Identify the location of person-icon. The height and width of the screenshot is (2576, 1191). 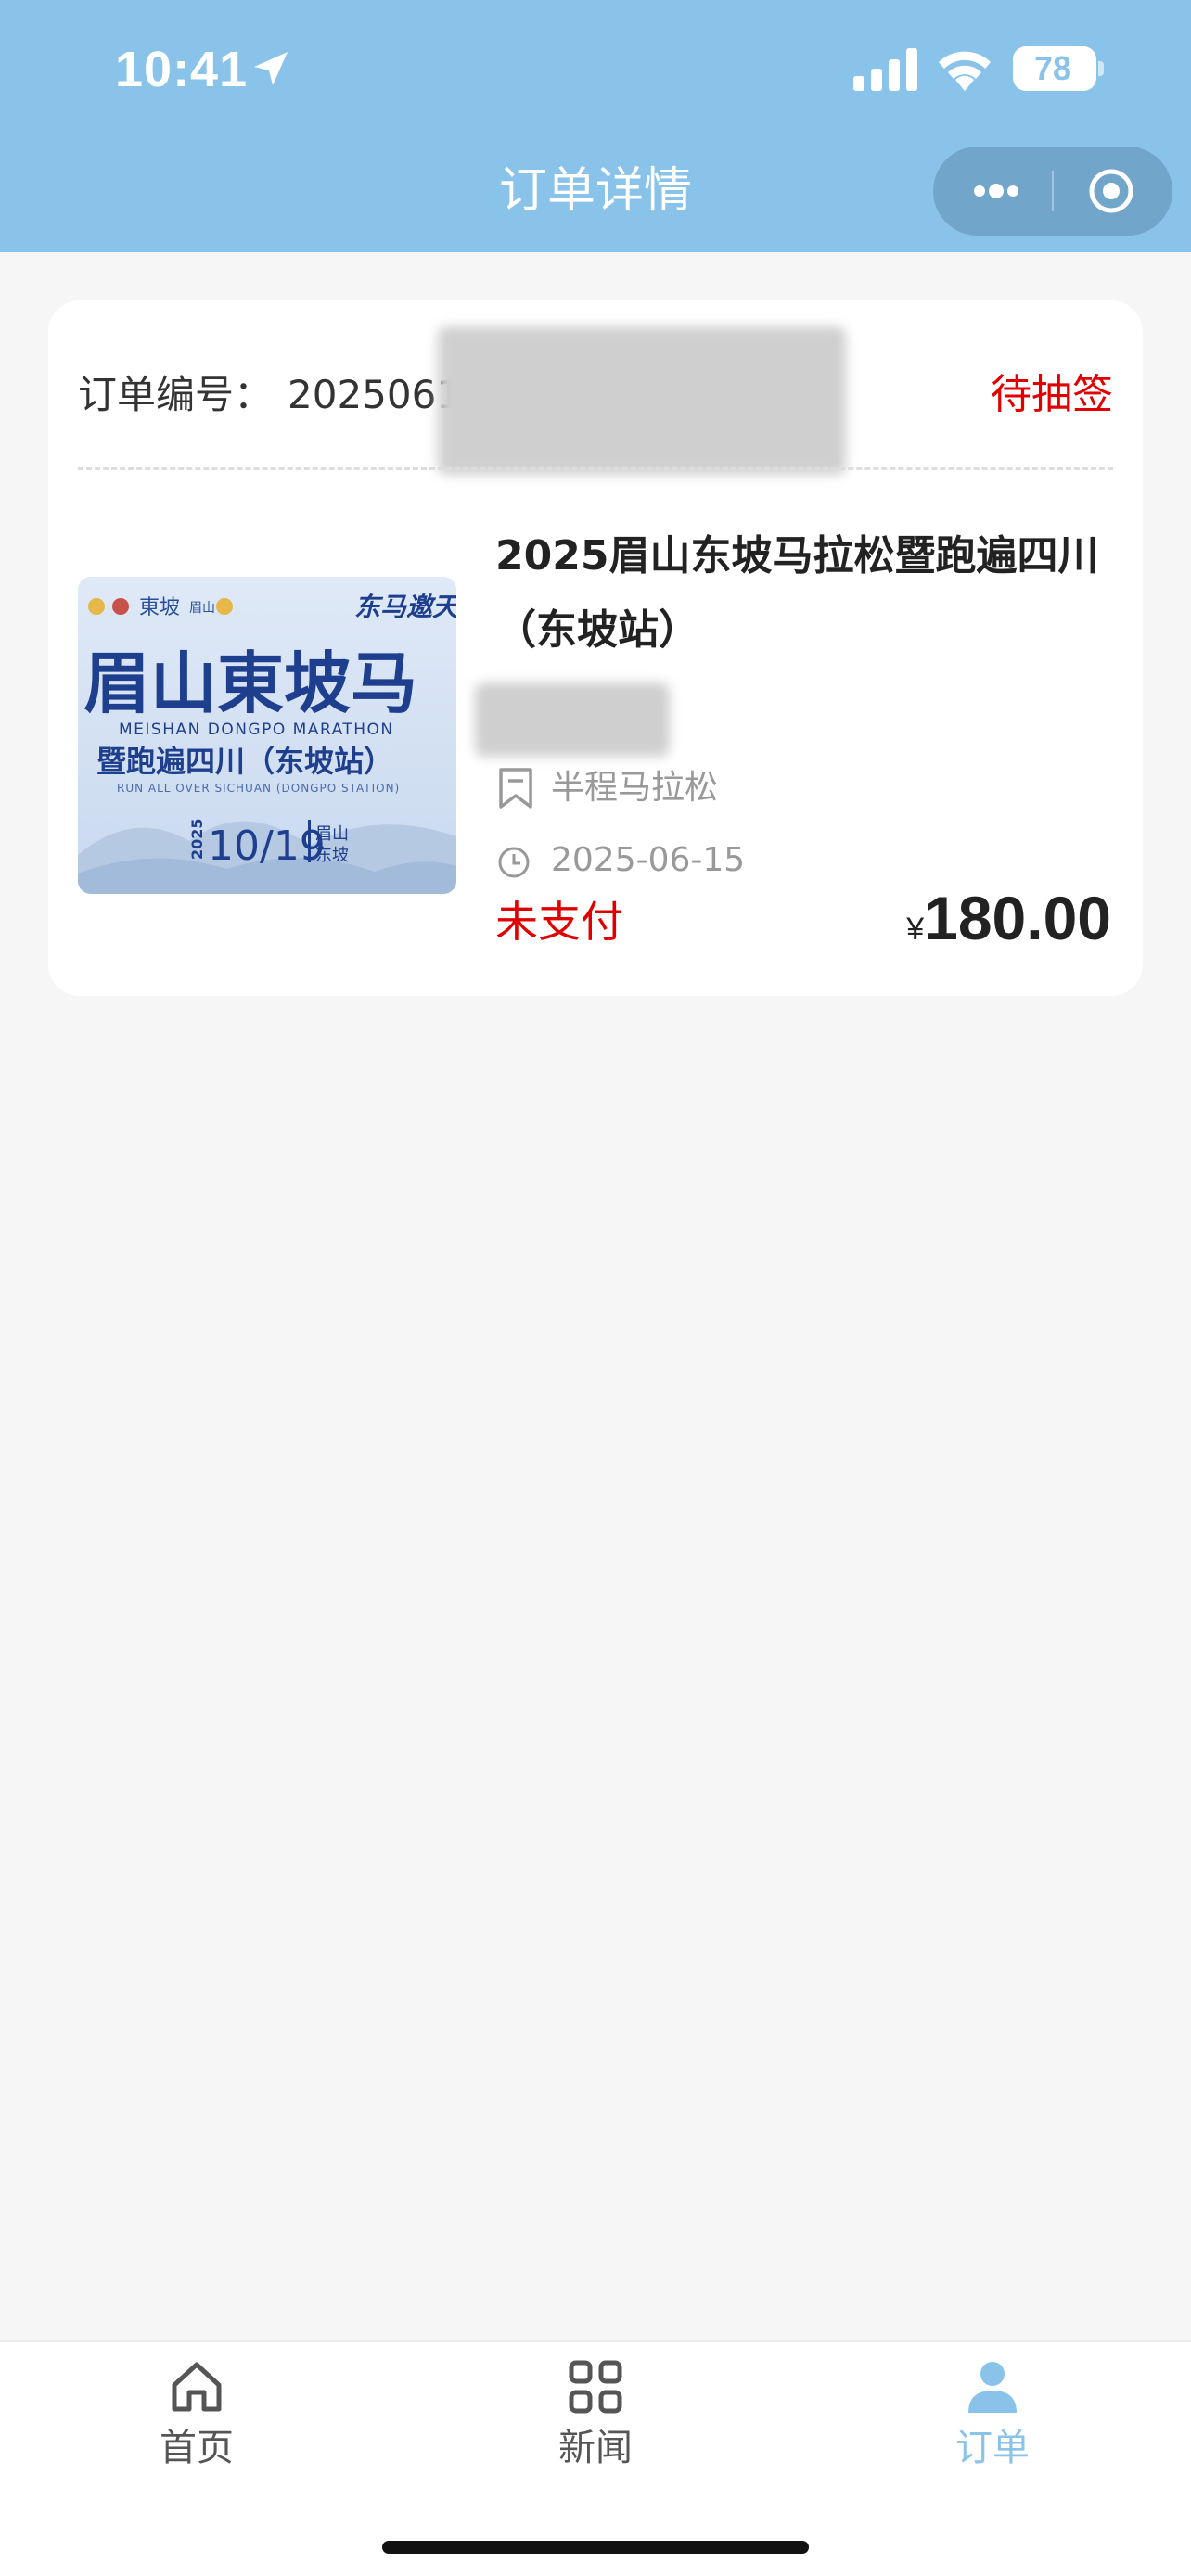
(992, 2387).